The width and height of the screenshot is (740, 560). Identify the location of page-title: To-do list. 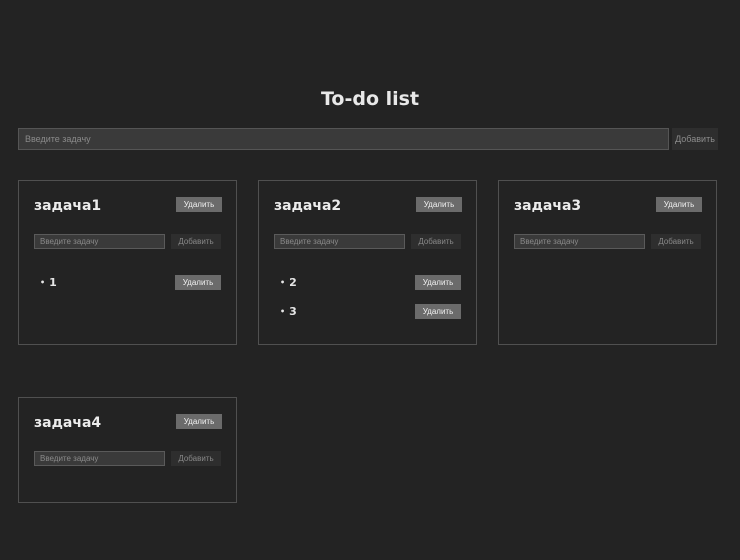
(370, 99).